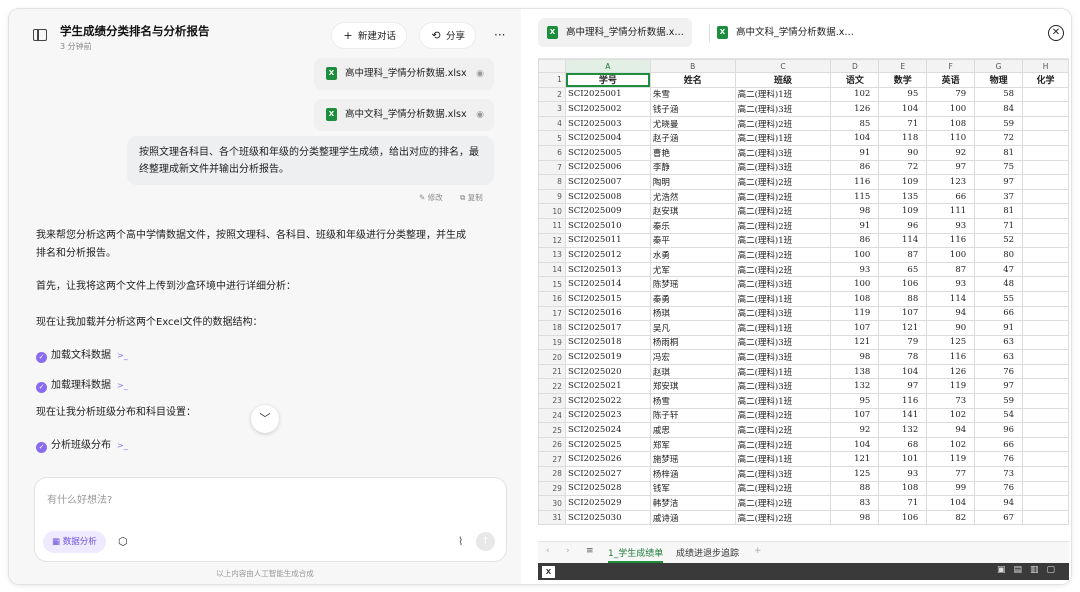  Describe the element at coordinates (552, 503) in the screenshot. I see `row-number: 30` at that location.